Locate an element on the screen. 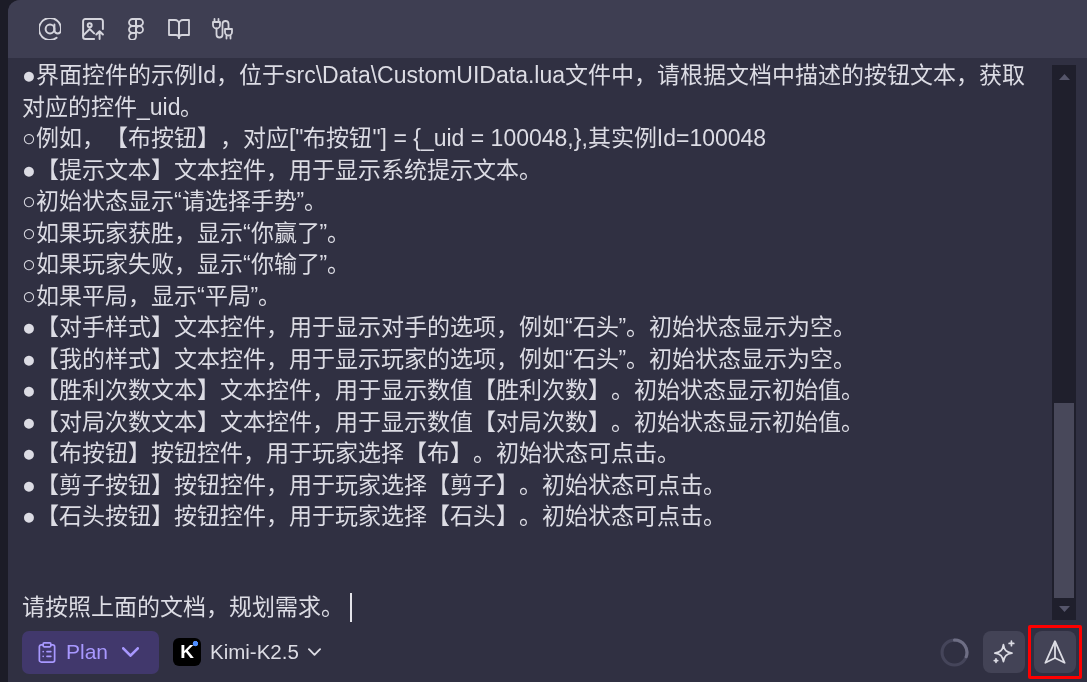 The image size is (1087, 682). text-paragraph: ●【对局次数文本】文本控件，用于显示数值【对局次数】。初始状态显示初始值。 is located at coordinates (443, 422).